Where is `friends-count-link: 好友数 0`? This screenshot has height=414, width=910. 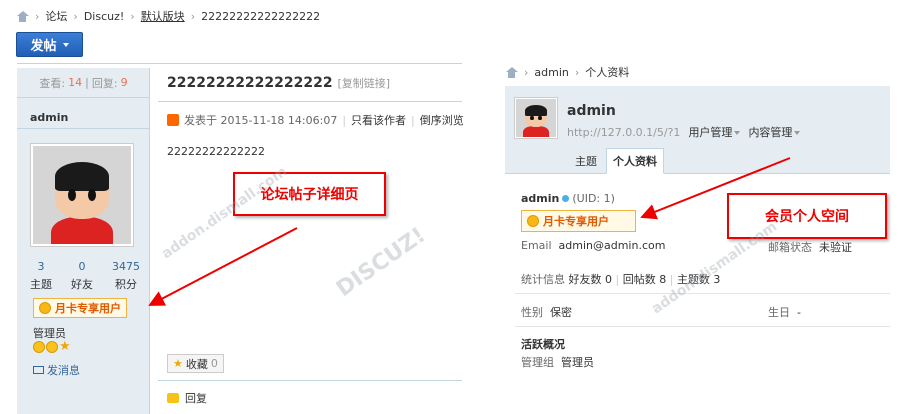
friends-count-link: 好友数 0 is located at coordinates (591, 279).